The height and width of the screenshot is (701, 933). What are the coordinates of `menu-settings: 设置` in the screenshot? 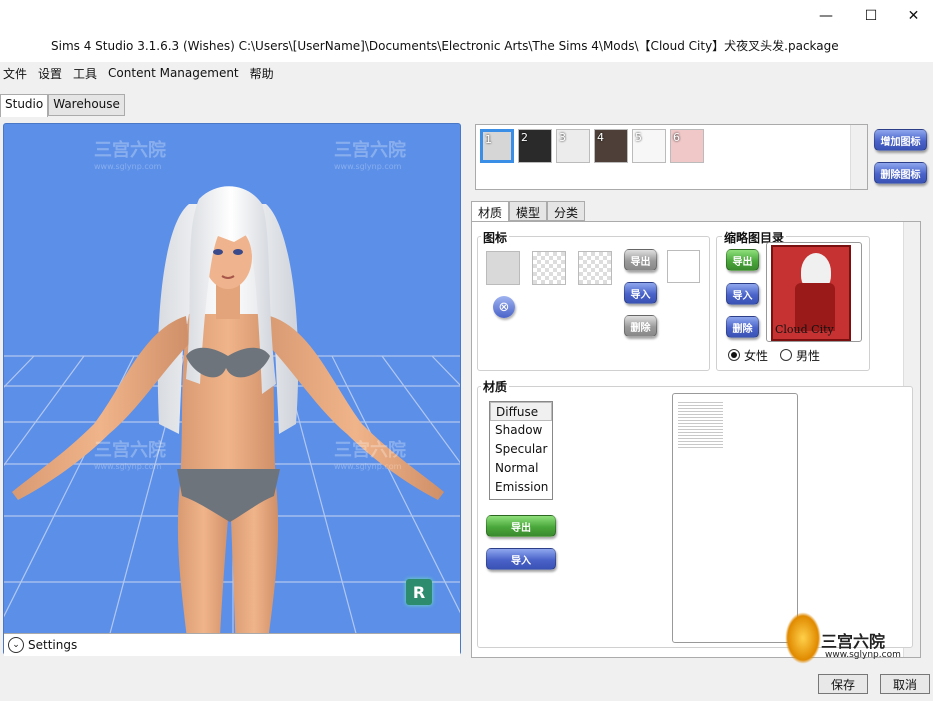 It's located at (51, 73).